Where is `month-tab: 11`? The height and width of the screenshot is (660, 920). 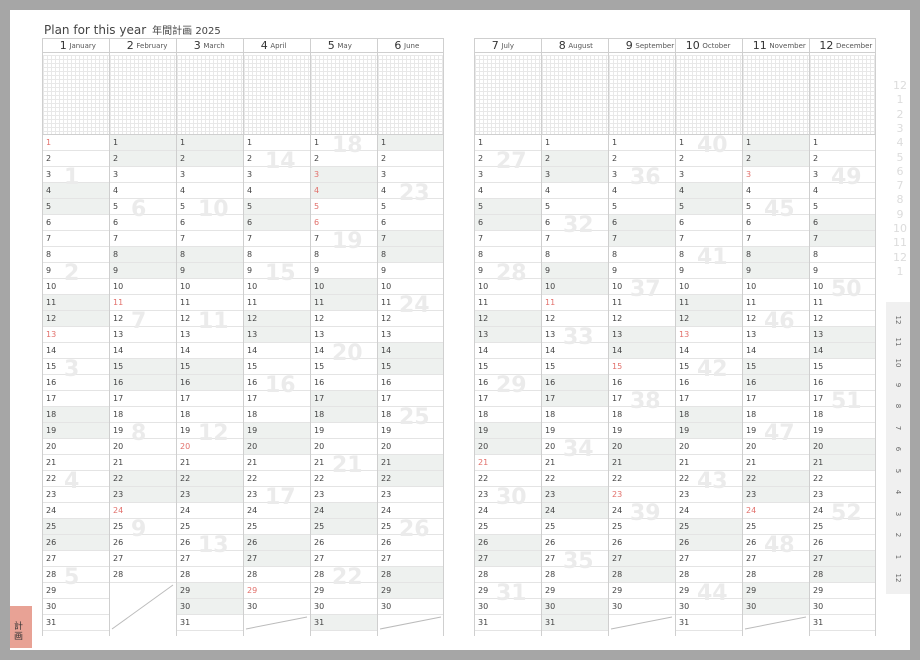
month-tab: 11 is located at coordinates (898, 342).